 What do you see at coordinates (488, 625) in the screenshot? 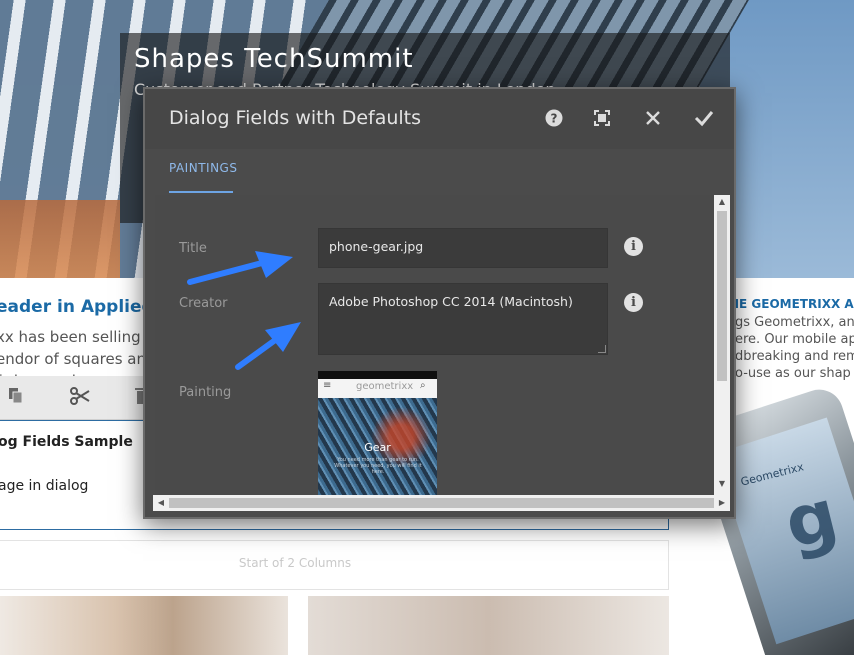
I see `teaser-image-right` at bounding box center [488, 625].